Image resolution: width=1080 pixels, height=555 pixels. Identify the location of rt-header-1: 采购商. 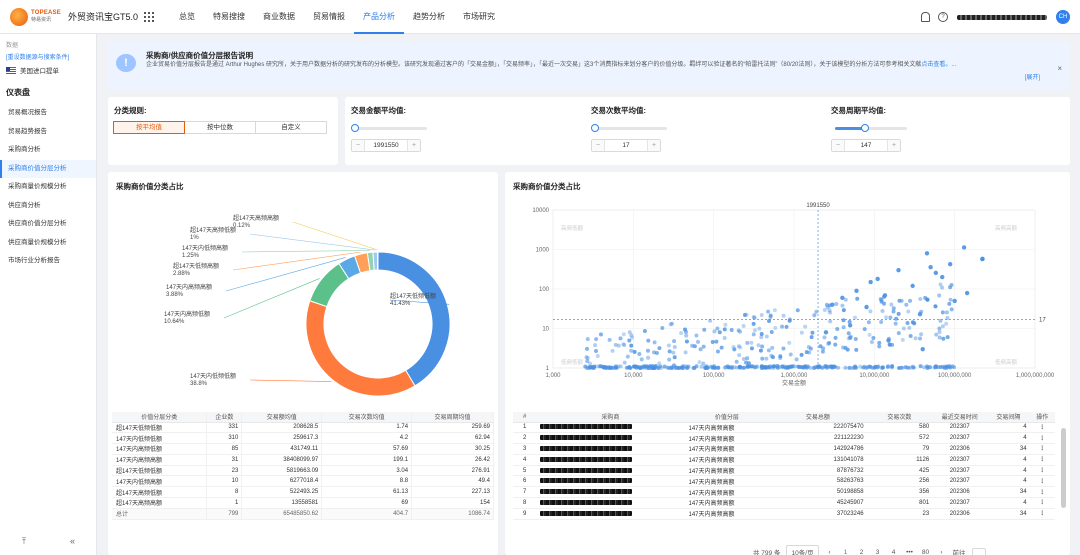
(610, 417).